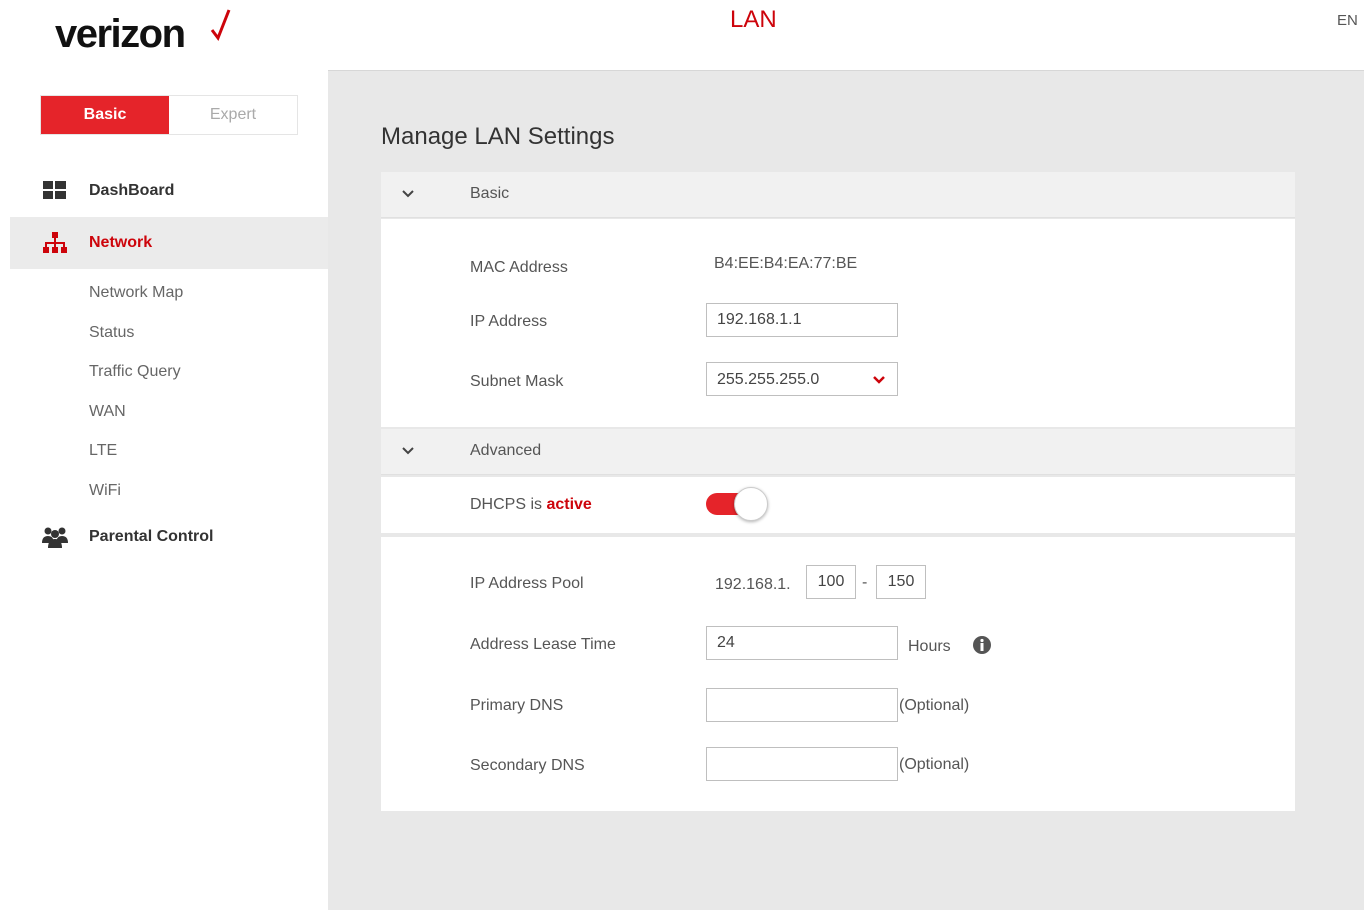  What do you see at coordinates (508, 504) in the screenshot?
I see `dhcps-prefix: DHCPS is` at bounding box center [508, 504].